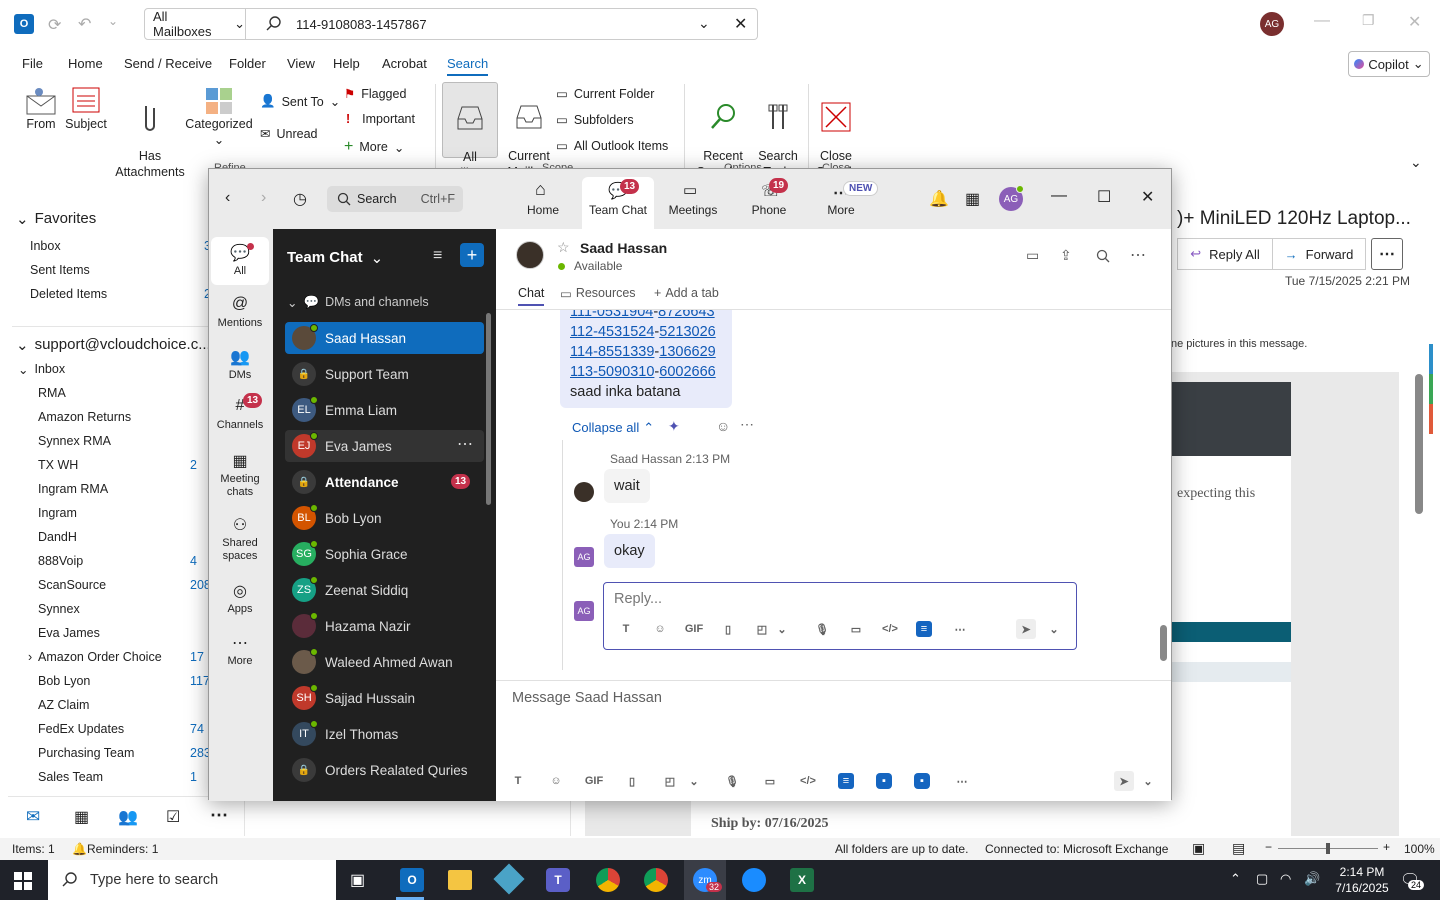 Image resolution: width=1440 pixels, height=900 pixels. I want to click on favorite-inbox: Inbox, so click(45, 246).